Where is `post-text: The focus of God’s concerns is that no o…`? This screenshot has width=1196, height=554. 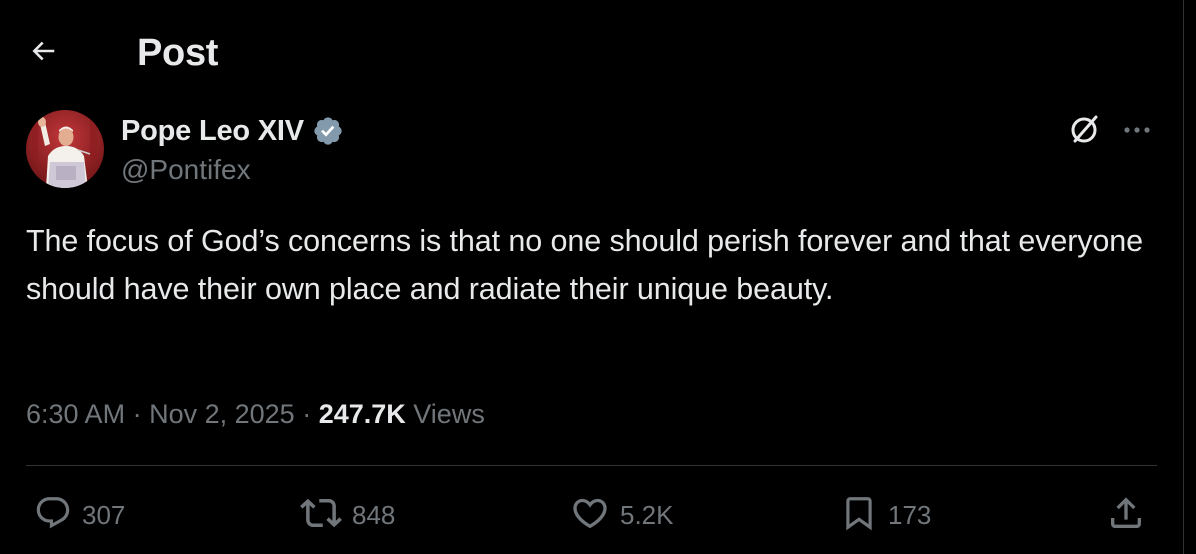
post-text: The focus of God’s concerns is that no o… is located at coordinates (585, 265).